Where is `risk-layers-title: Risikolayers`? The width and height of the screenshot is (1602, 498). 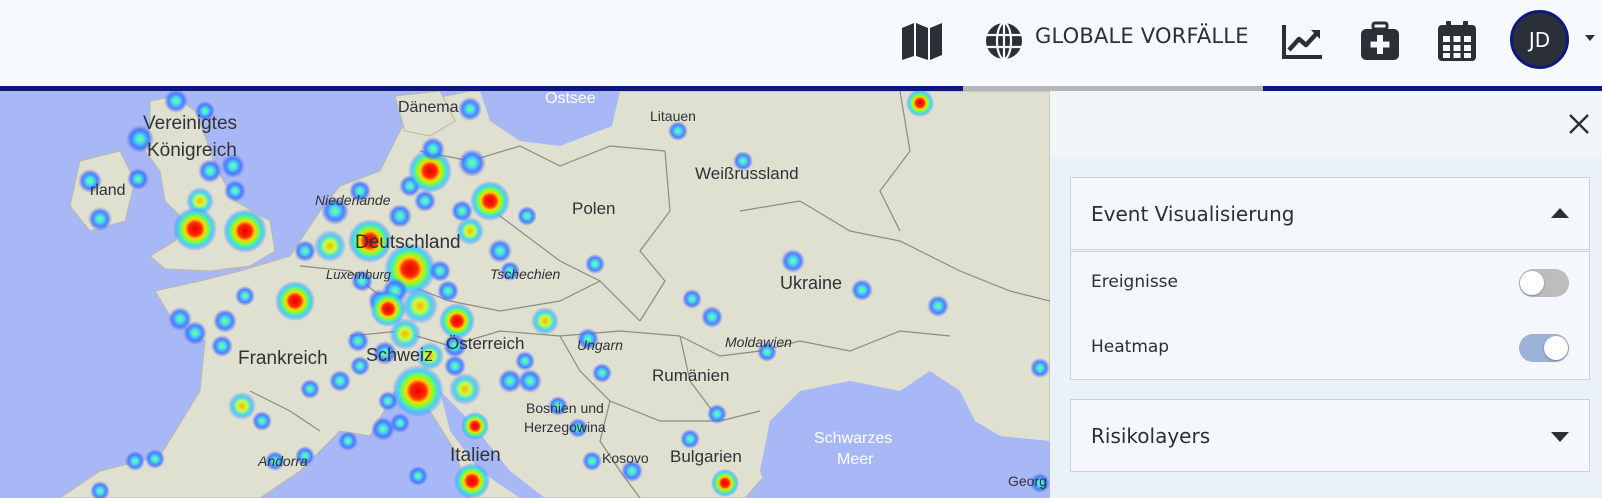 risk-layers-title: Risikolayers is located at coordinates (1151, 436).